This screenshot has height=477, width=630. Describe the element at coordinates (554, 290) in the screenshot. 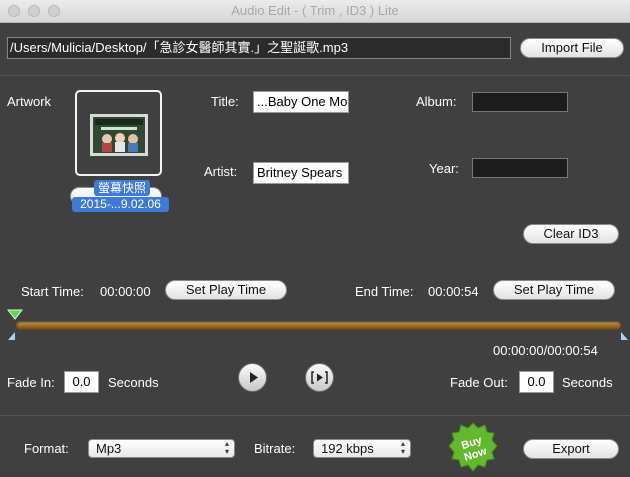

I see `set-end-time-button: Set Play Time` at that location.